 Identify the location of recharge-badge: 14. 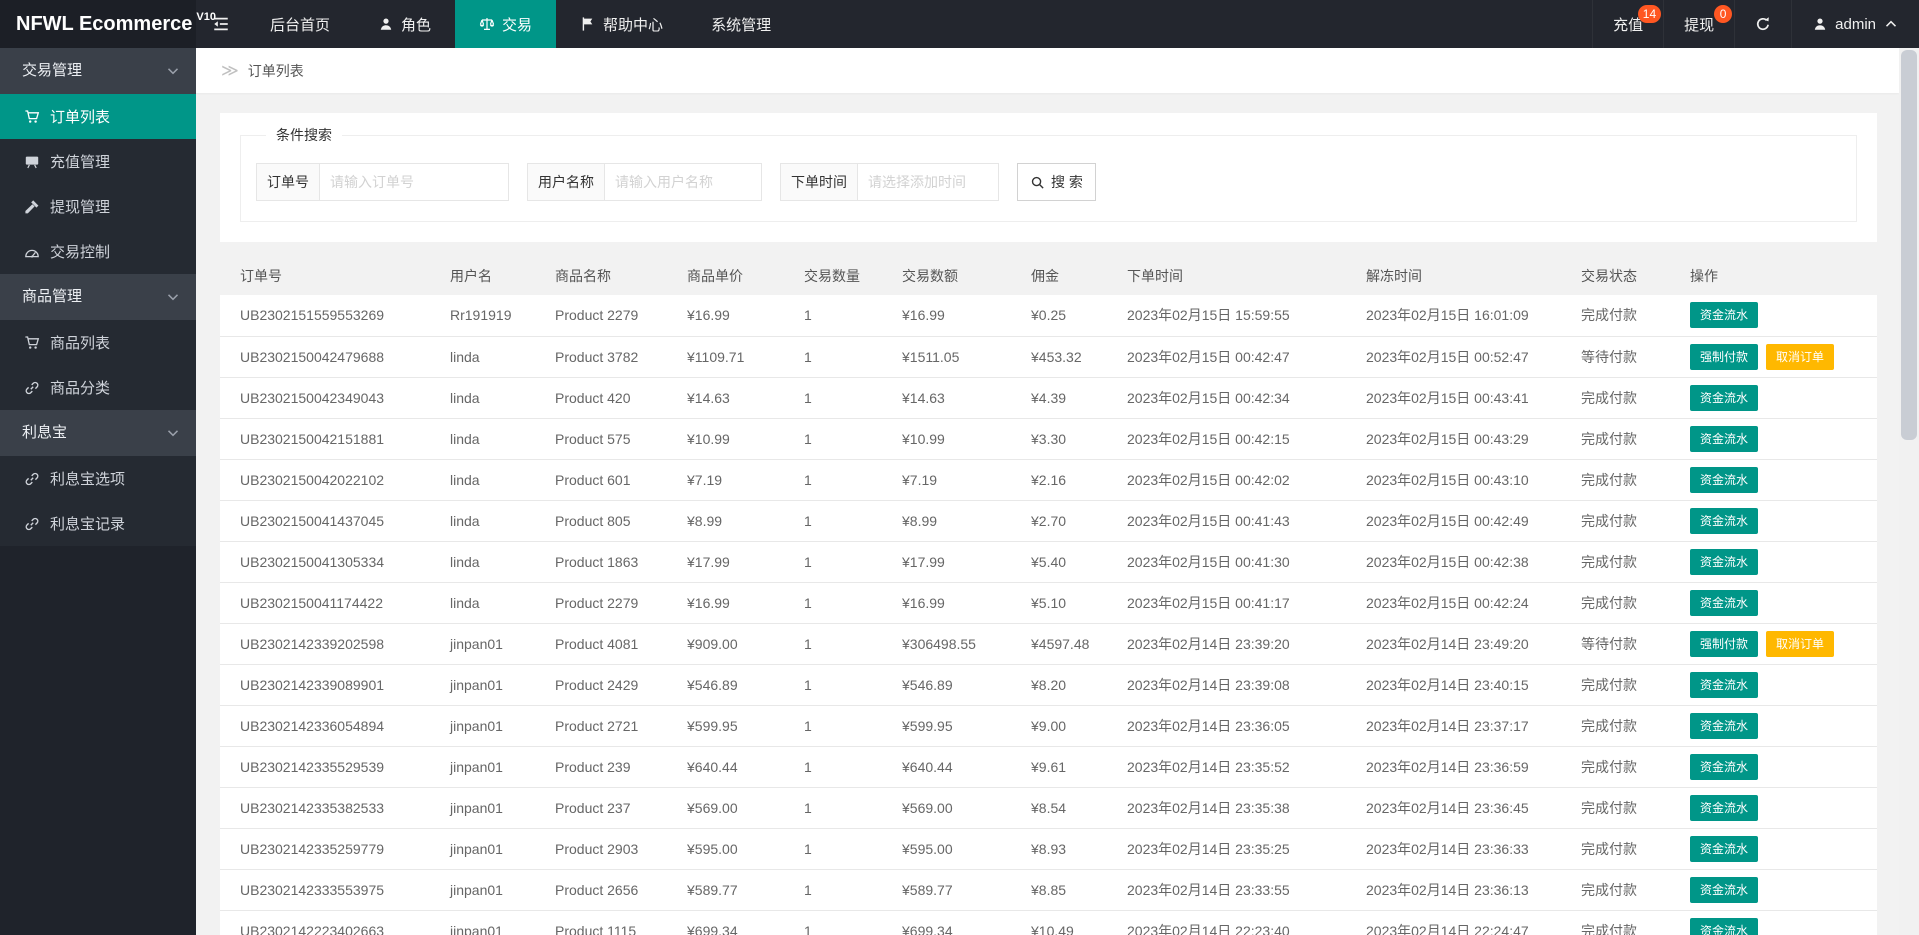
(1649, 14).